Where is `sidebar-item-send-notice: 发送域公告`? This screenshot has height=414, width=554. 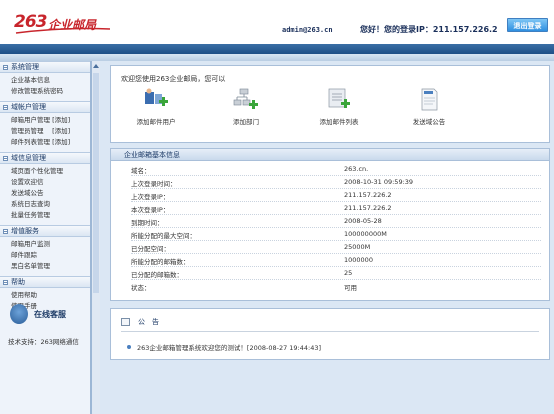 sidebar-item-send-notice: 发送域公告 is located at coordinates (50, 193).